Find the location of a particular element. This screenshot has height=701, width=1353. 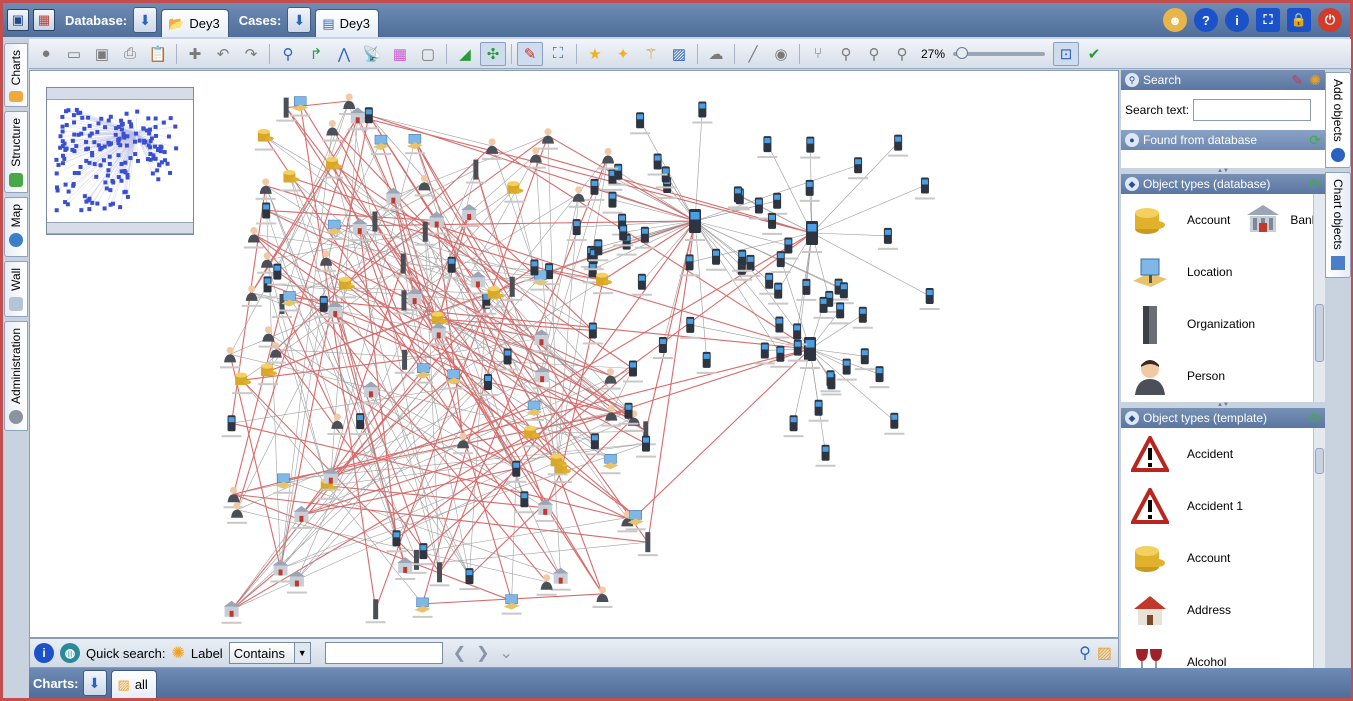

sparkle-icon: ✦ is located at coordinates (623, 54).